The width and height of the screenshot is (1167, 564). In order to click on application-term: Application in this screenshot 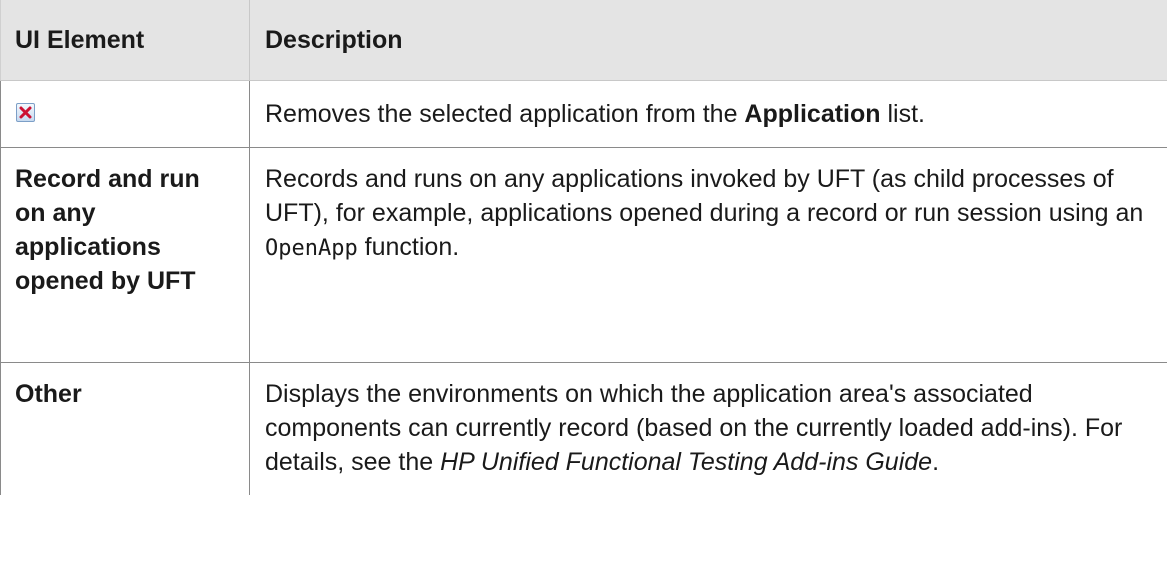, I will do `click(812, 113)`.